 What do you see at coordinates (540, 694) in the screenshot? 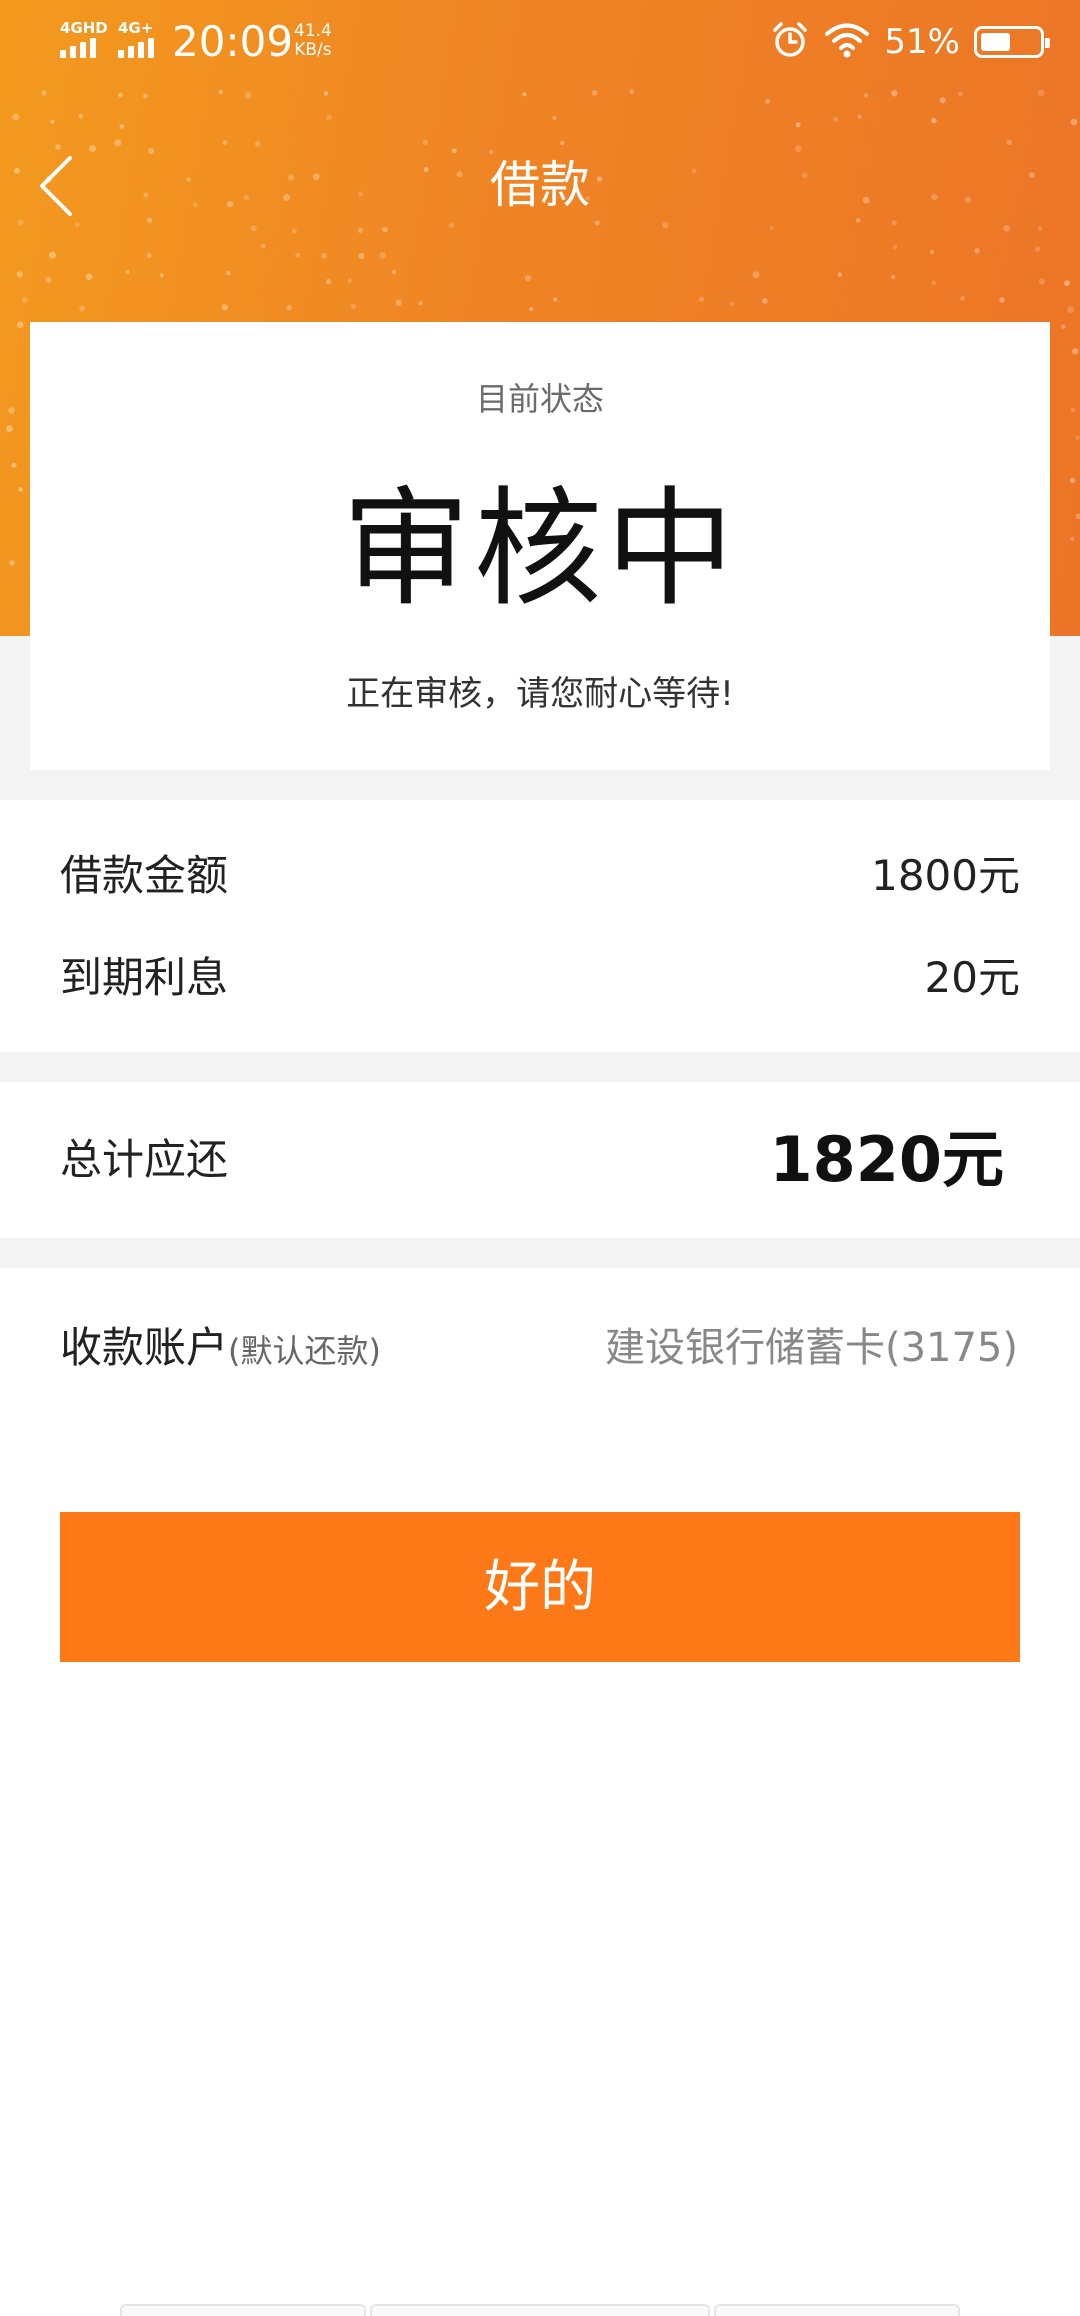
I see `status-note: 正在审核，请您耐心等待!` at bounding box center [540, 694].